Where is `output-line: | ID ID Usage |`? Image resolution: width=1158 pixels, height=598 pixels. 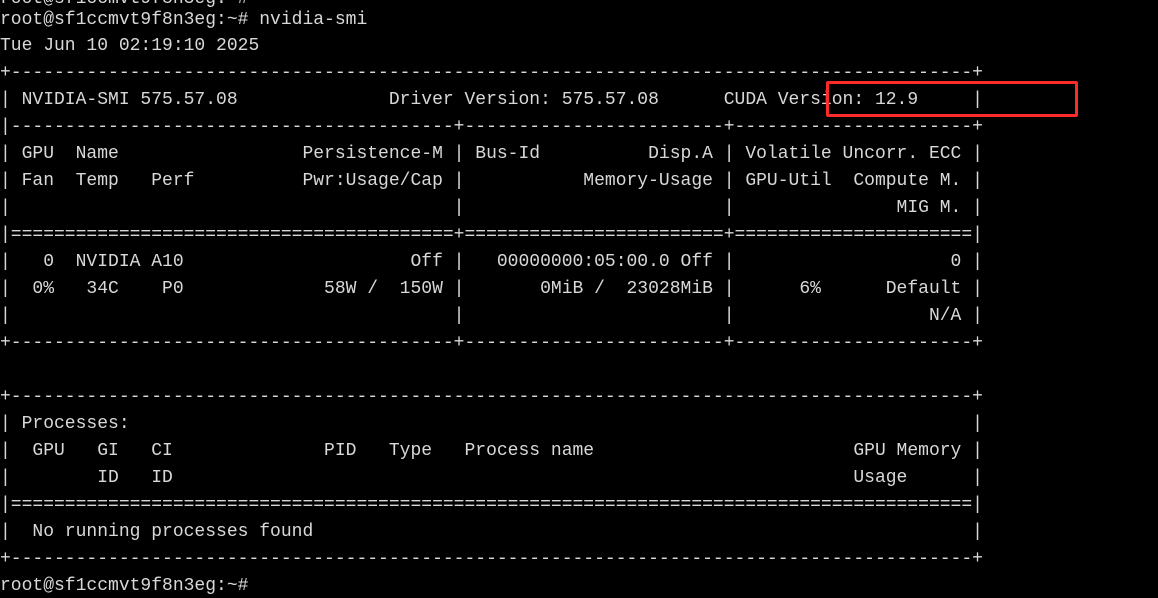 output-line: | ID ID Usage | is located at coordinates (491, 478).